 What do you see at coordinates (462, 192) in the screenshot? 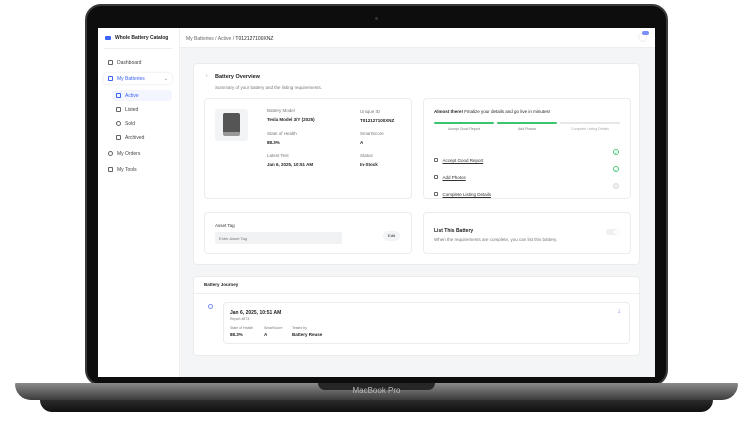
I see `step-link-complete-details: Complete Listing Details` at bounding box center [462, 192].